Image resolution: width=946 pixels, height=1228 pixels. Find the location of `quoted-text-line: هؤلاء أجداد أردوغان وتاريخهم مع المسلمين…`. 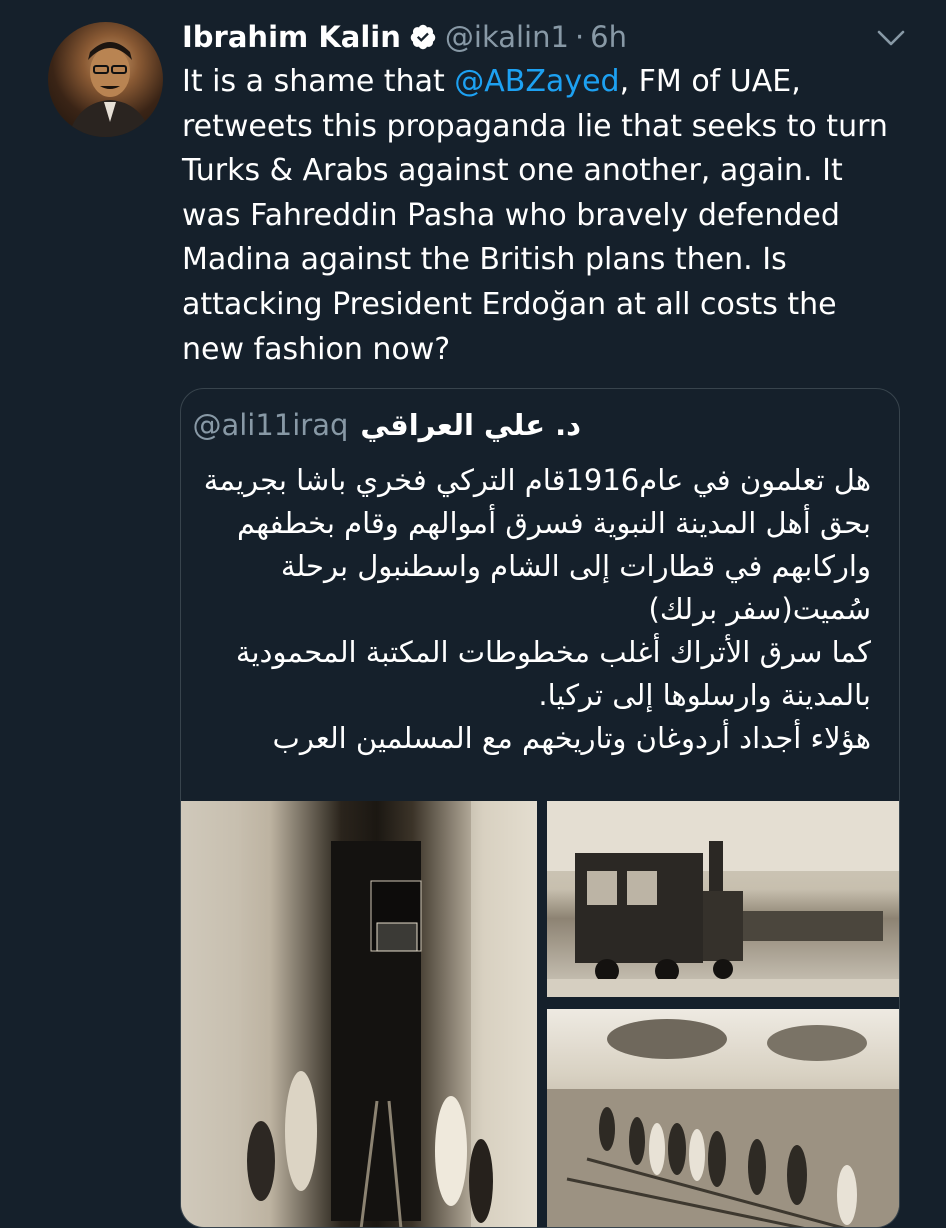

quoted-text-line: هؤلاء أجداد أردوغان وتاريخهم مع المسلمين… is located at coordinates (571, 738).